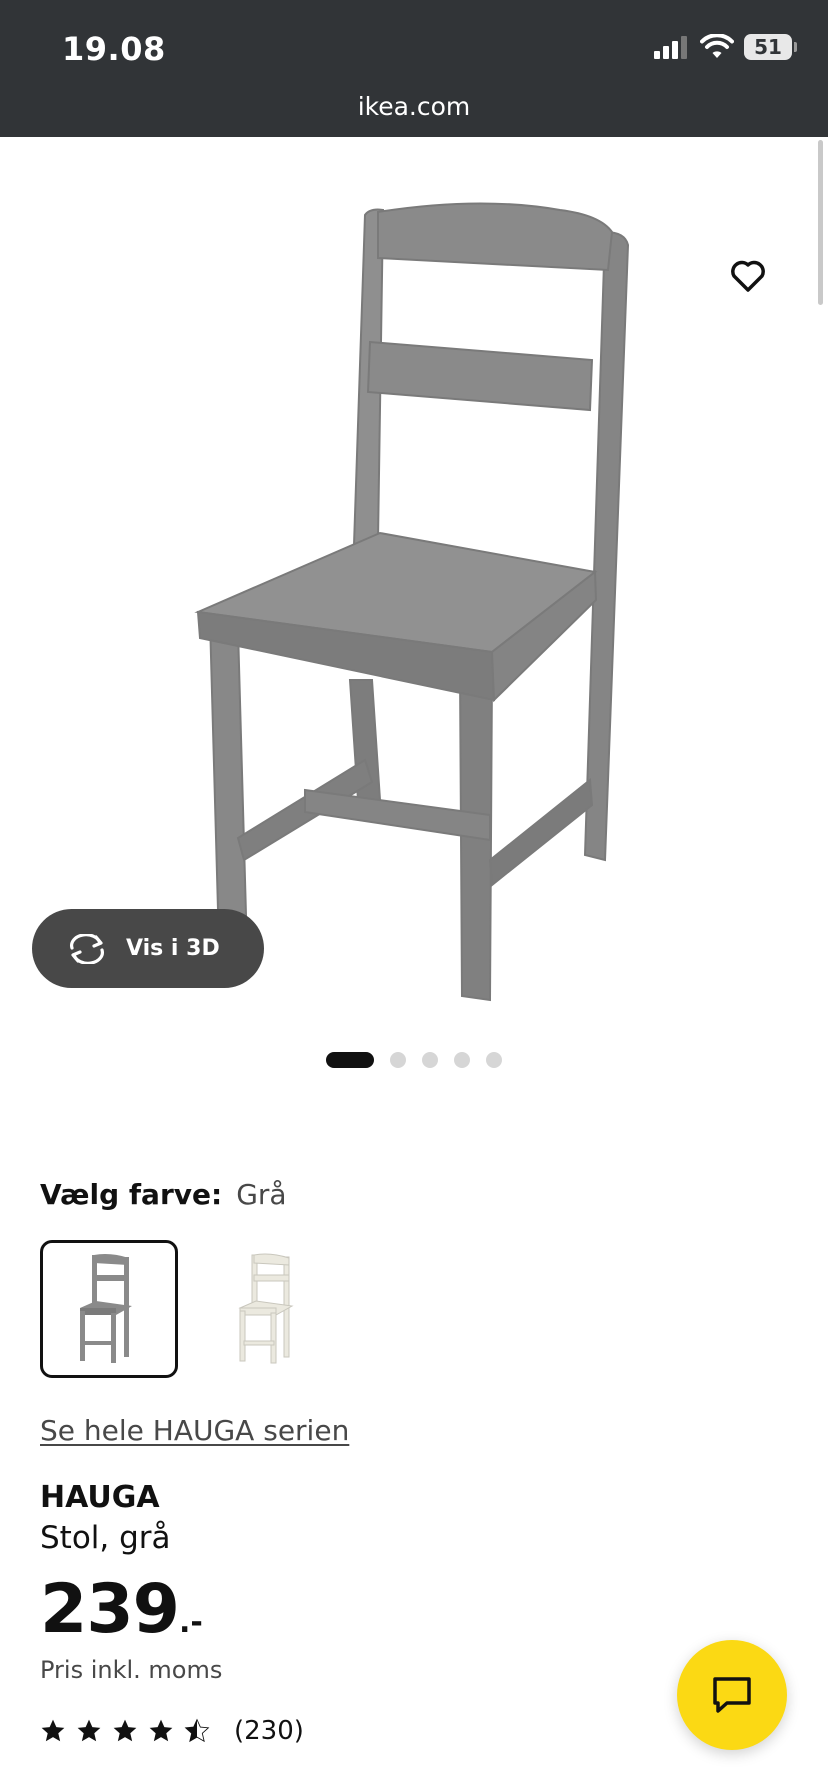 The height and width of the screenshot is (1792, 828). I want to click on grey-chair-thumbnail, so click(106, 1308).